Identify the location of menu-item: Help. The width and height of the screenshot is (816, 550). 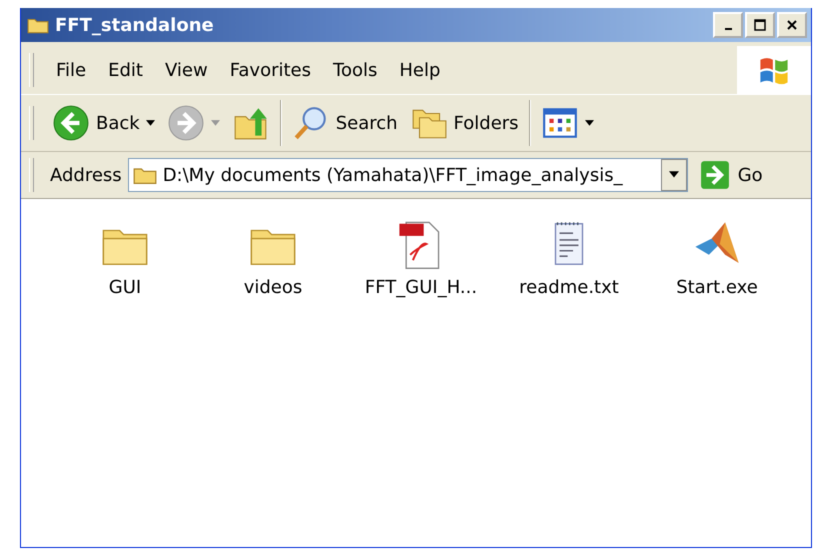
(419, 70).